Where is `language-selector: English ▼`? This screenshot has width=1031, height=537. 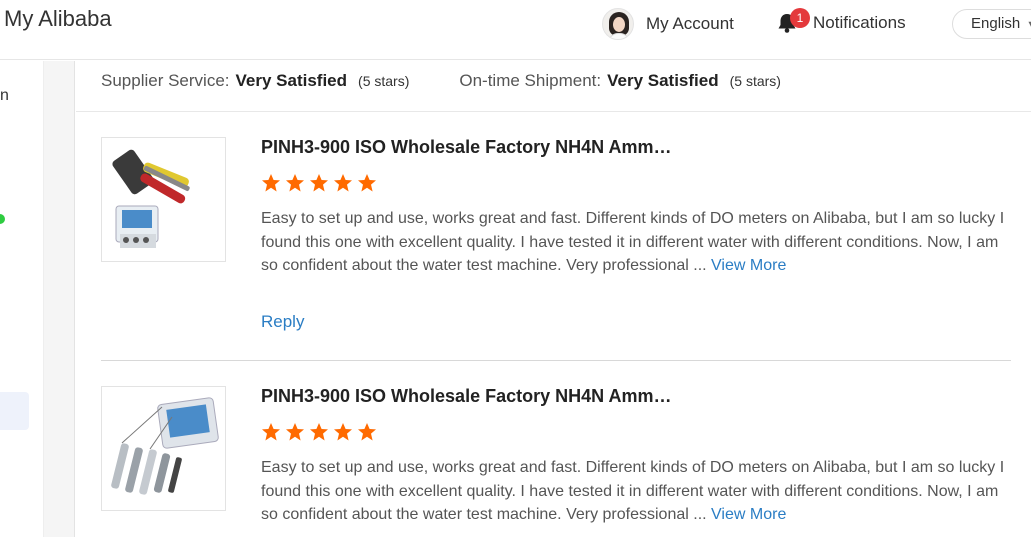 language-selector: English ▼ is located at coordinates (991, 24).